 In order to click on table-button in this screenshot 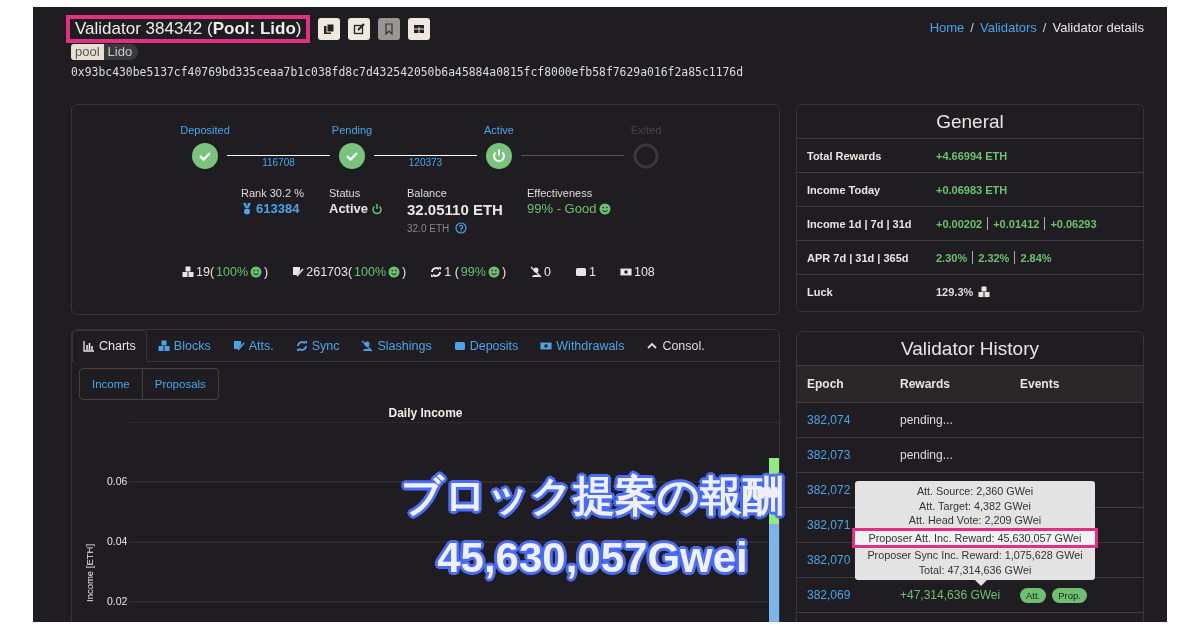, I will do `click(419, 29)`.